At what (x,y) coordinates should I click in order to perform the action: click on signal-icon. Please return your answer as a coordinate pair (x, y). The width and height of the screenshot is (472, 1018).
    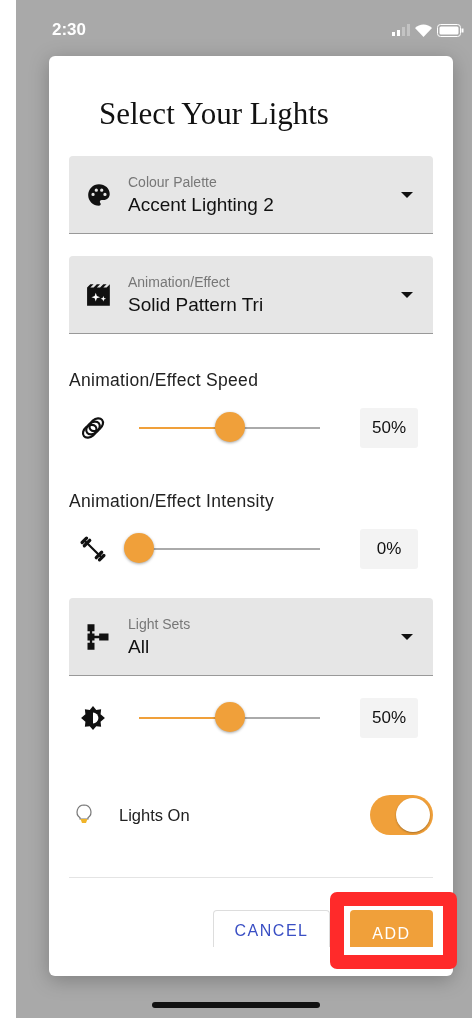
    Looking at the image, I should click on (401, 30).